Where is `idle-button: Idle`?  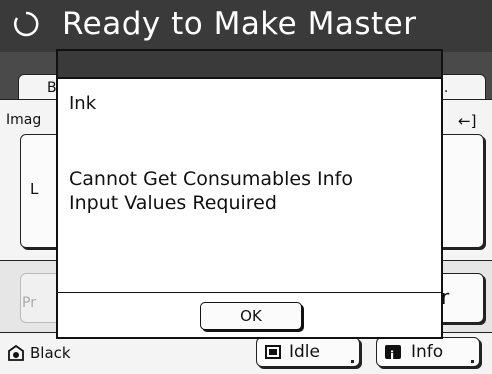 idle-button: Idle is located at coordinates (308, 352).